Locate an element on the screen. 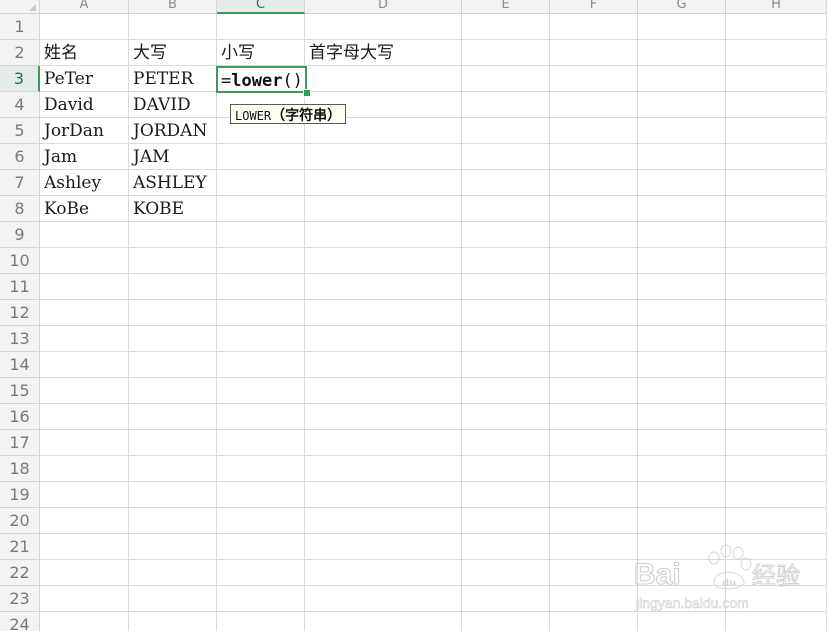 Image resolution: width=827 pixels, height=631 pixels. cell-b5: JORDAN is located at coordinates (173, 130).